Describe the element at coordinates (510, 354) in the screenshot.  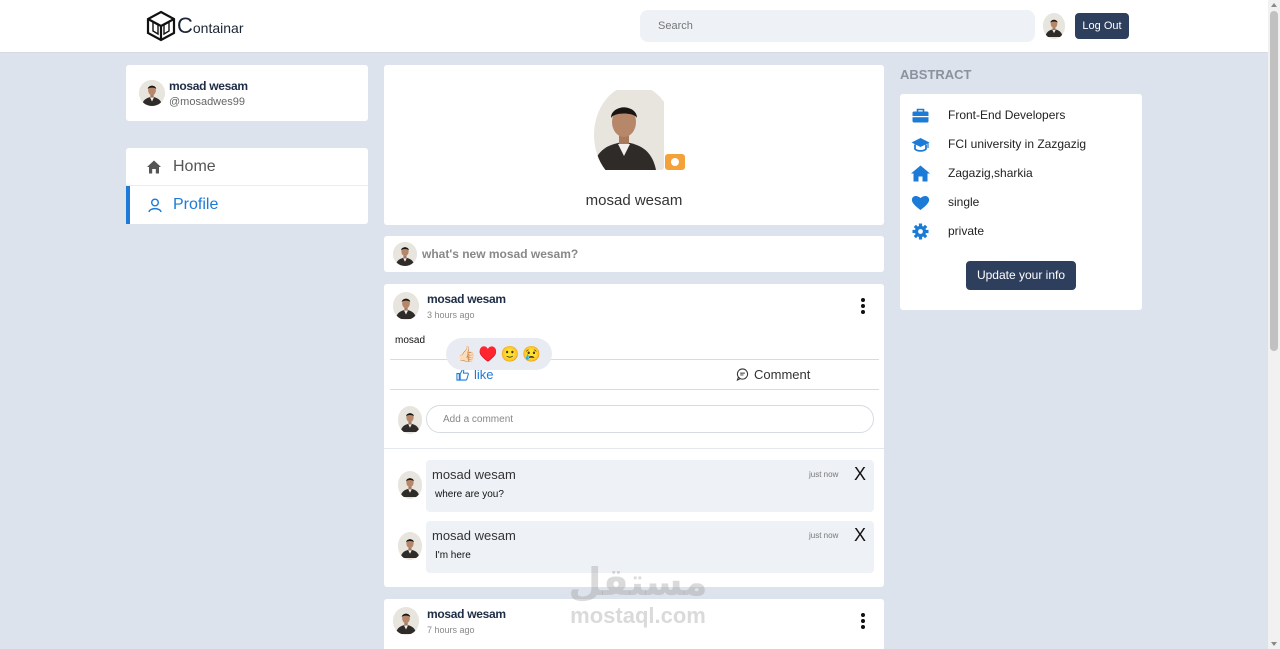
I see `smile-icon: 🙂` at that location.